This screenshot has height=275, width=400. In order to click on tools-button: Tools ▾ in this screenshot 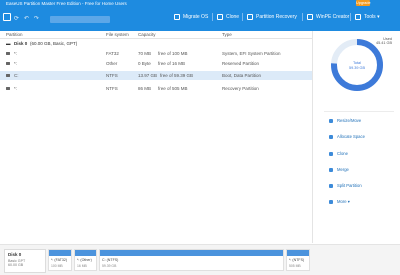, I will do `click(367, 17)`.